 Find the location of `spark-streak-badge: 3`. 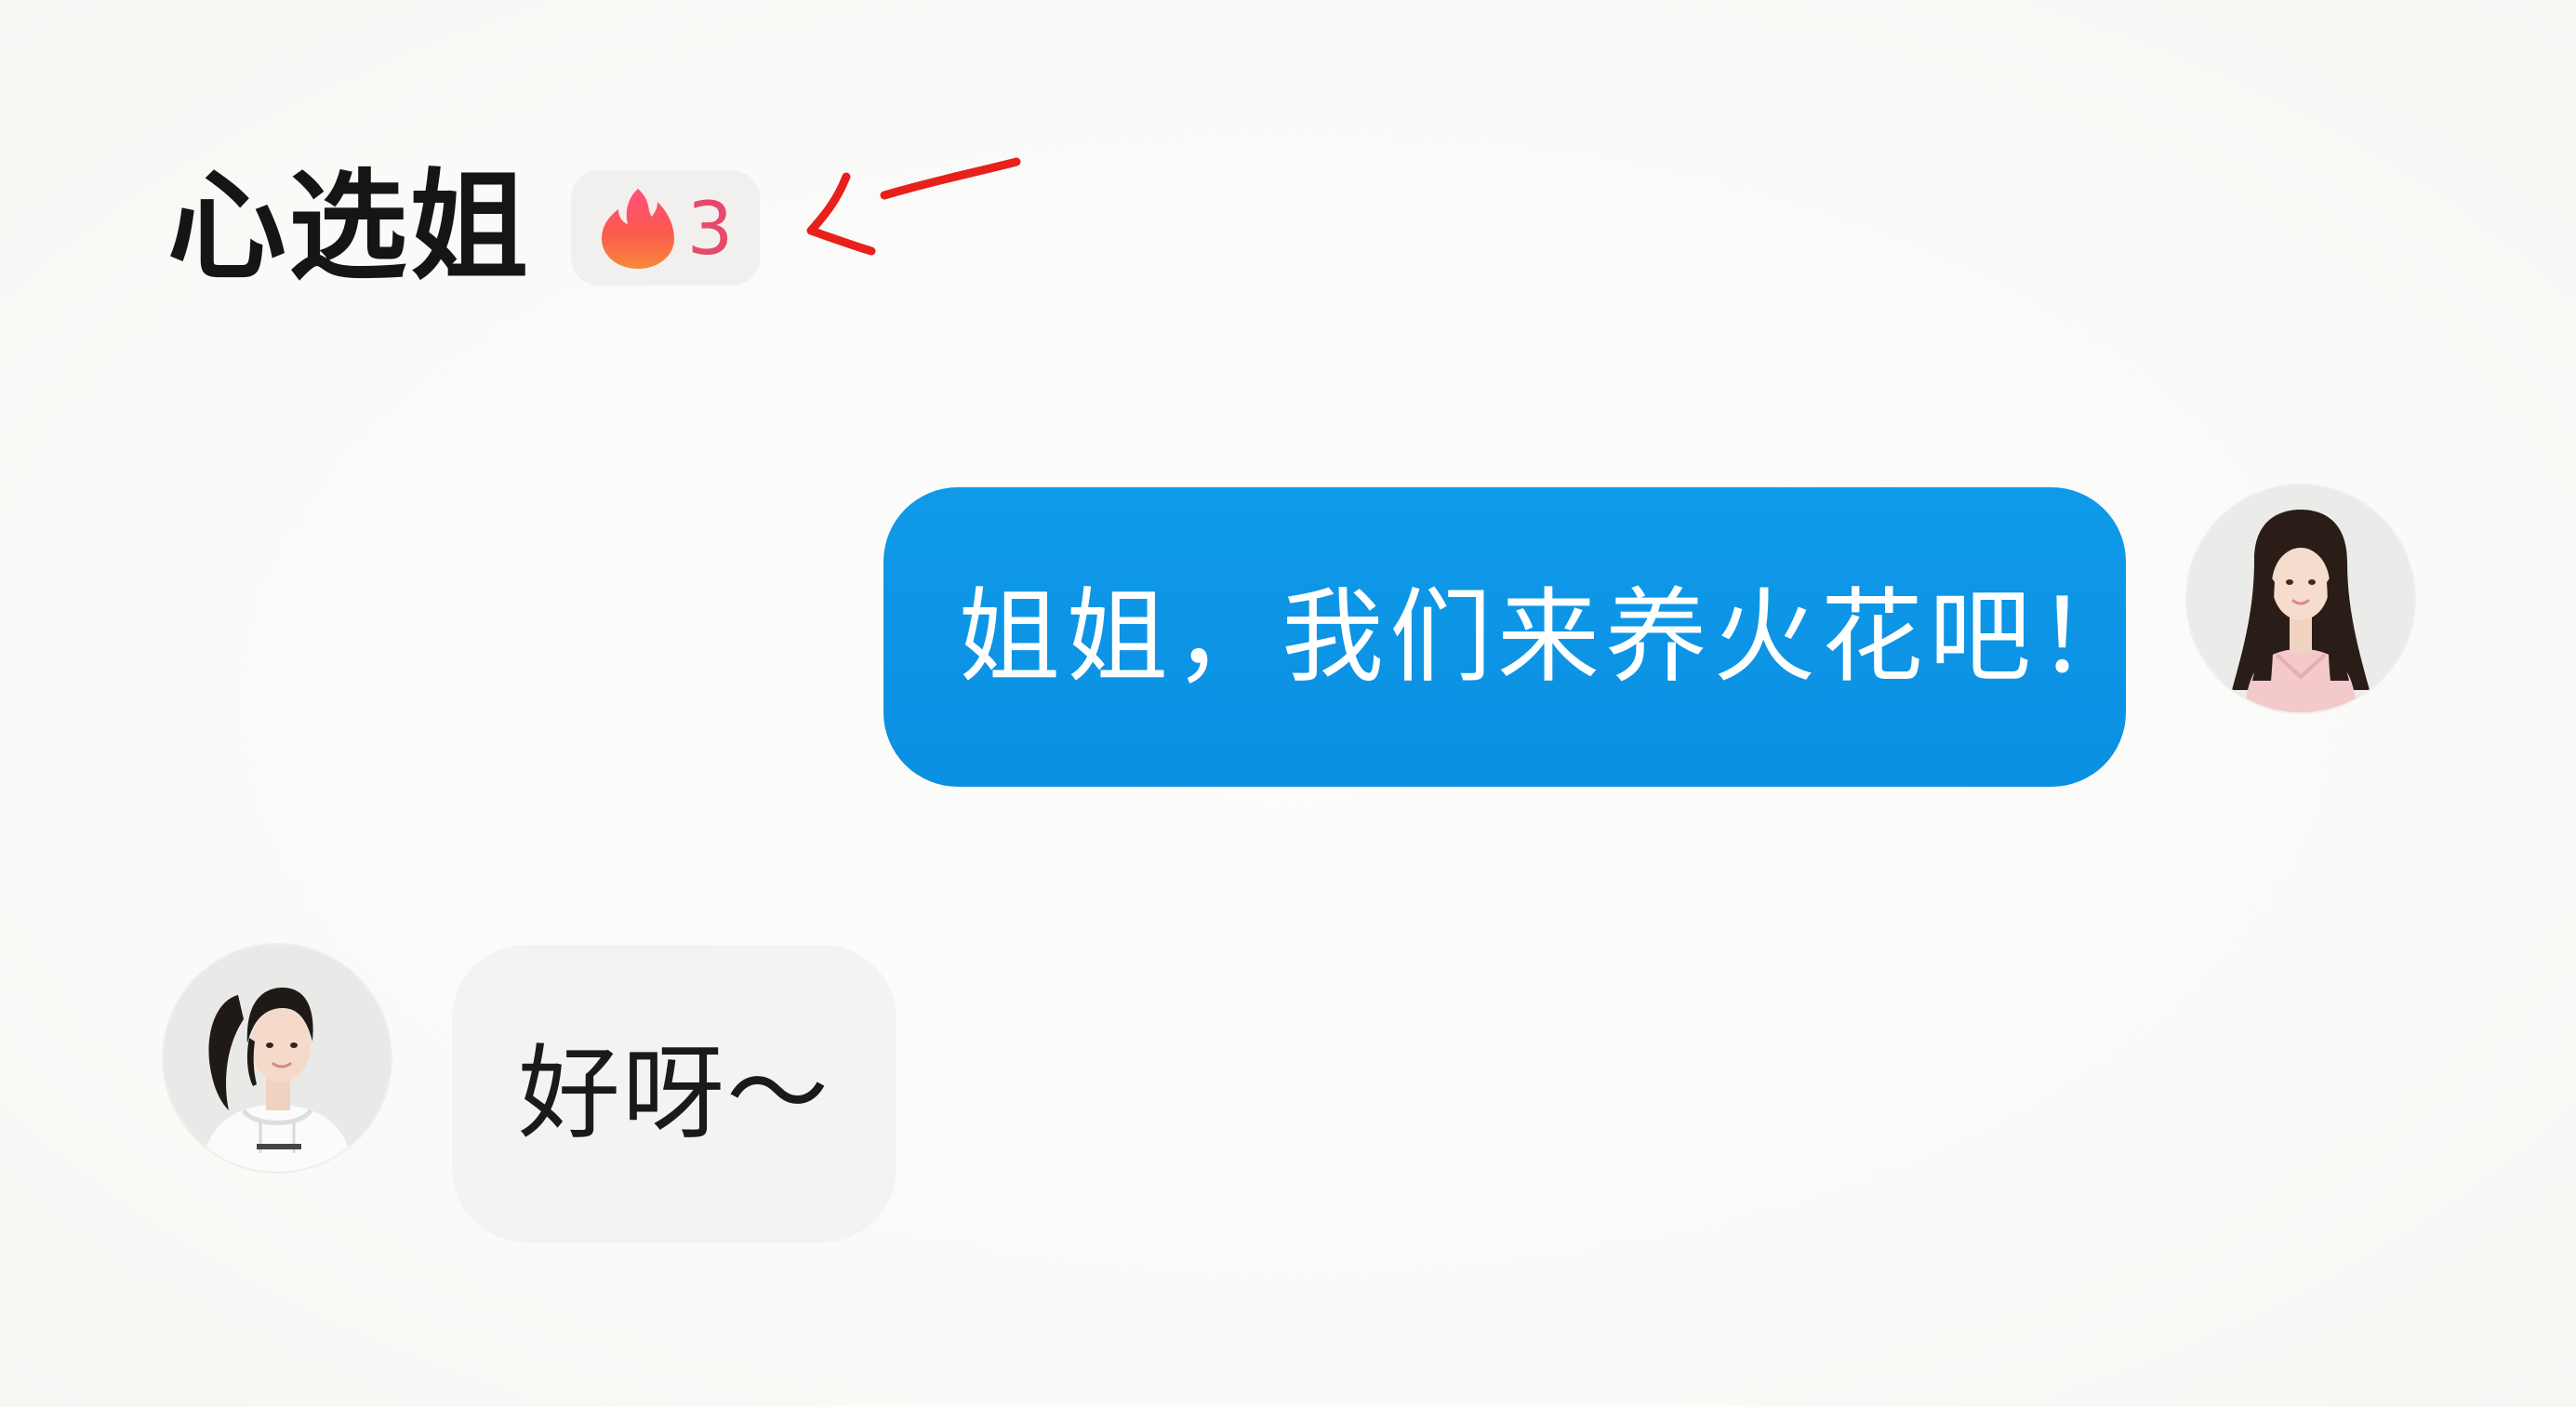

spark-streak-badge: 3 is located at coordinates (666, 227).